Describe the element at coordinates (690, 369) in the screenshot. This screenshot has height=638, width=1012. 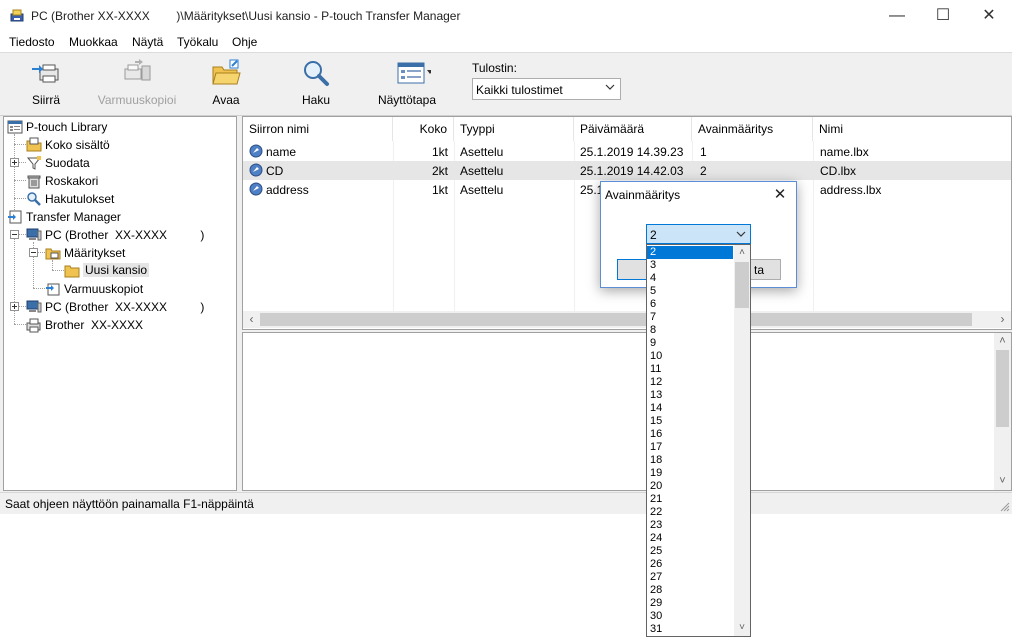
I see `dropdown-option: 11` at that location.